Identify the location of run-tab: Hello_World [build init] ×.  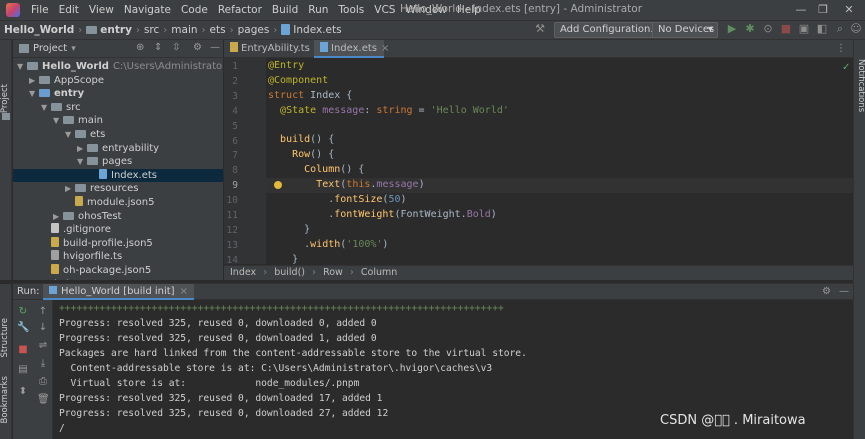
(118, 292).